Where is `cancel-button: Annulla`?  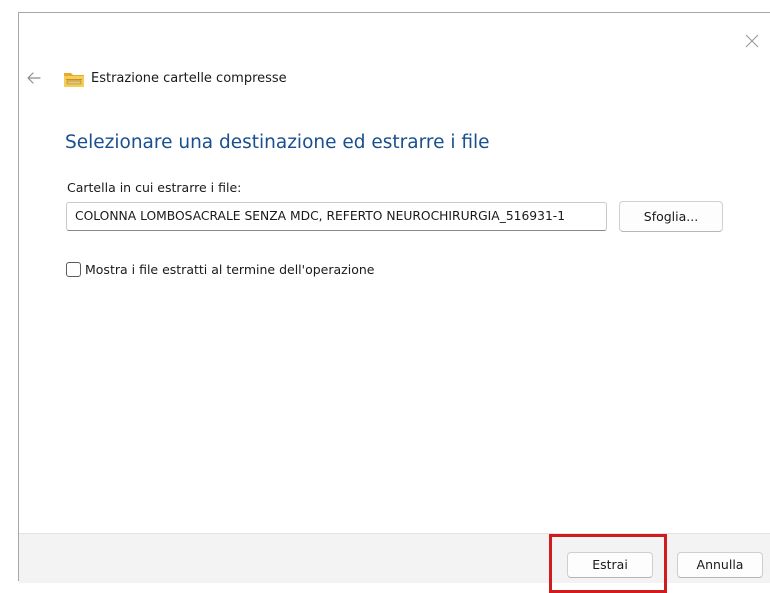 cancel-button: Annulla is located at coordinates (720, 565).